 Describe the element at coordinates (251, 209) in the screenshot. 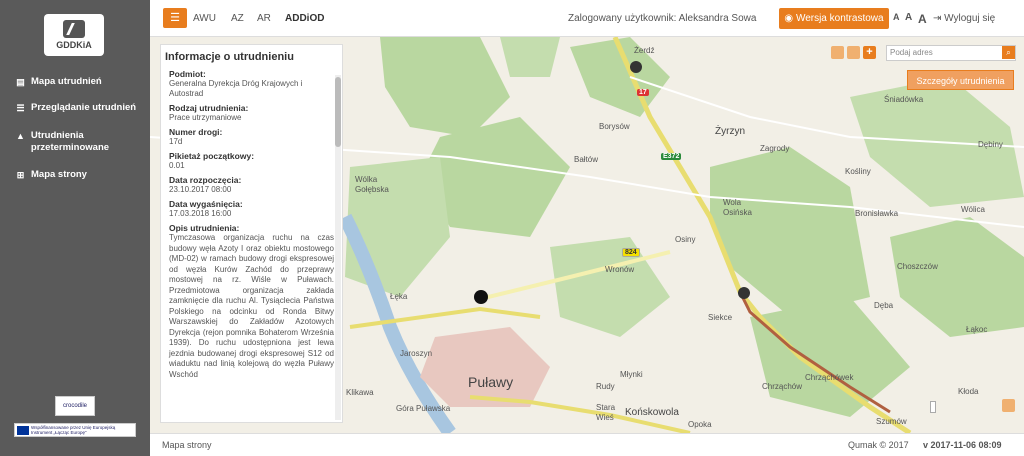

I see `field-end-date: Data wygaśnięcia: 17.03.2018 16:00` at that location.